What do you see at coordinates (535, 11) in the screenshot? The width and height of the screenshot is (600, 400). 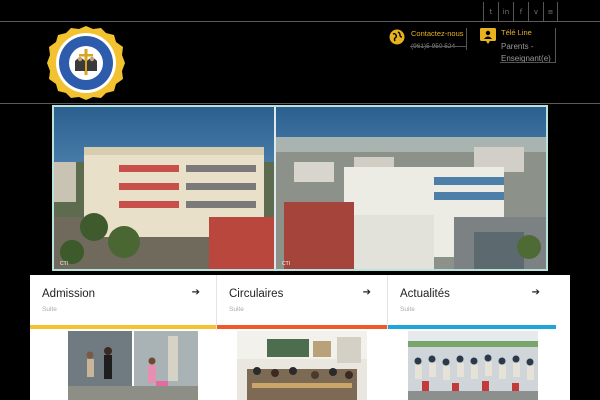 I see `vimeo-icon: v` at bounding box center [535, 11].